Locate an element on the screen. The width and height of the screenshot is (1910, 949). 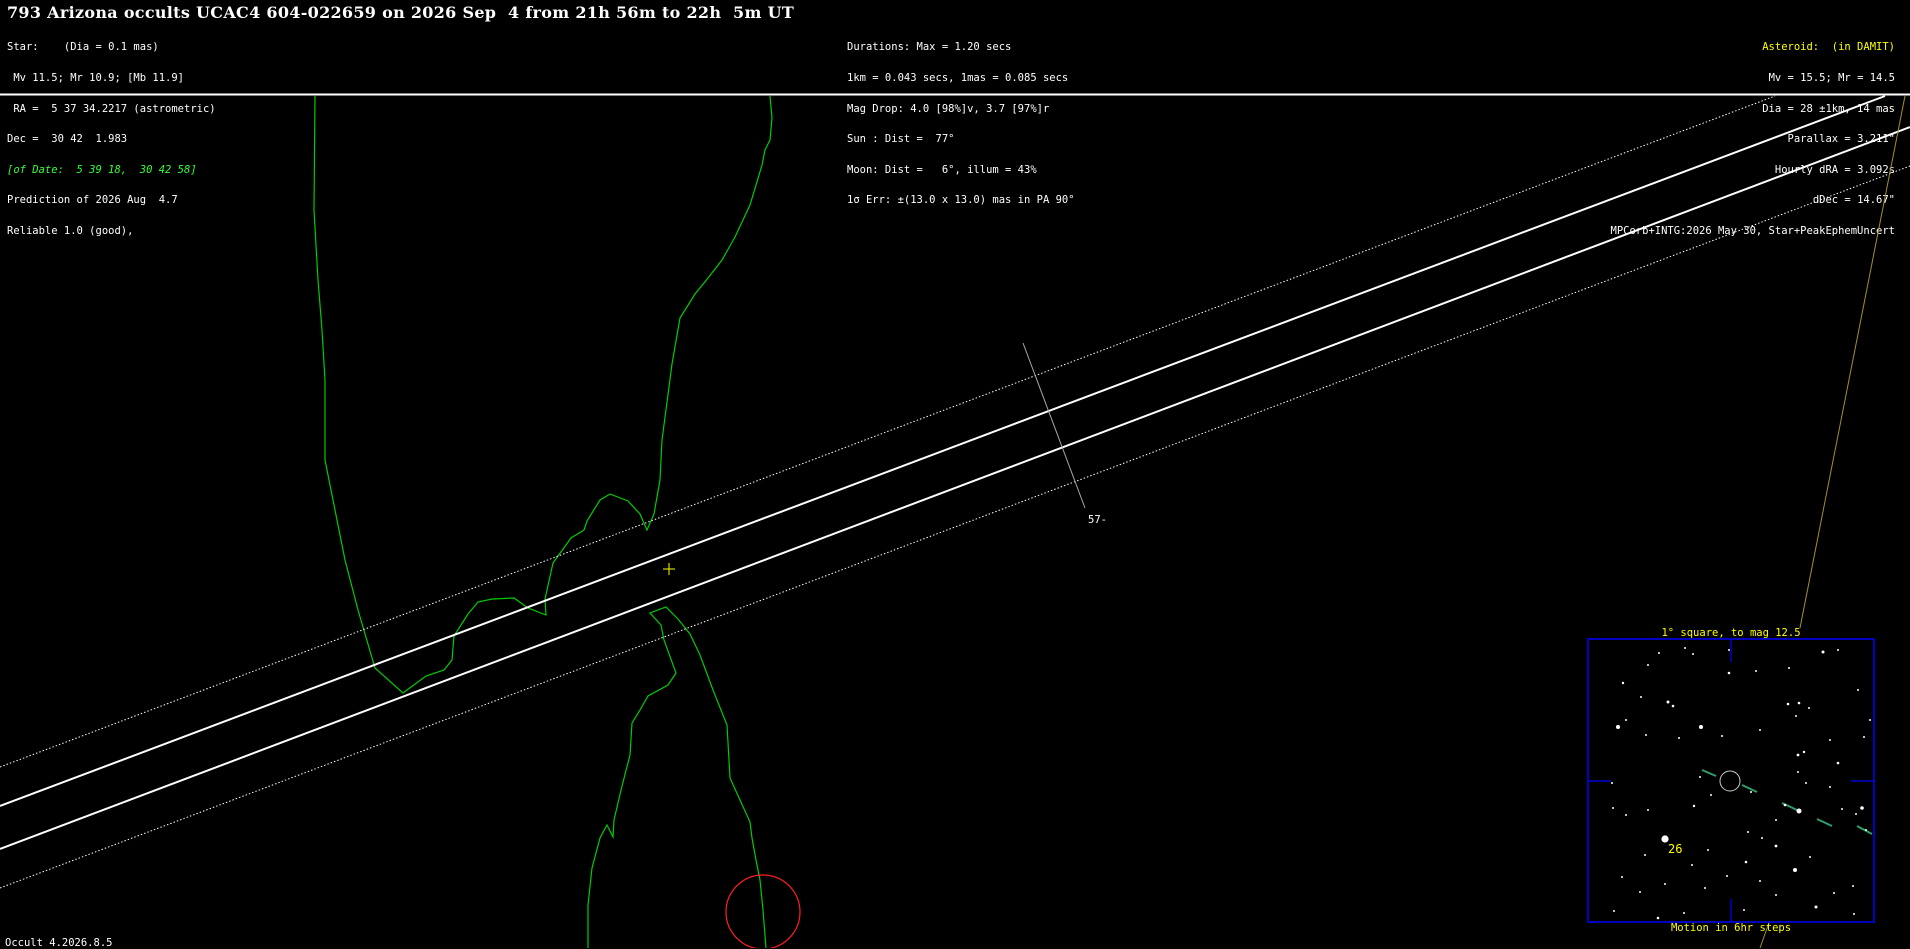
inset-star-label: 26 is located at coordinates (1675, 849).